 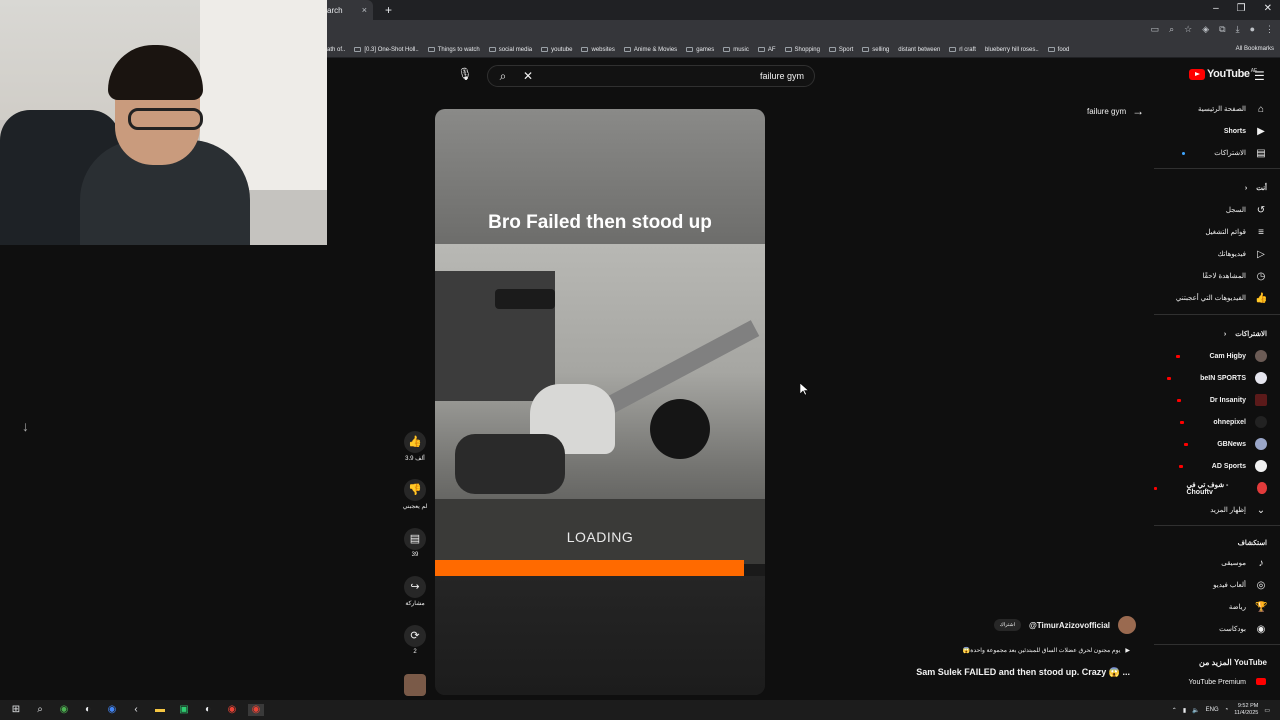 What do you see at coordinates (1241, 8) in the screenshot?
I see `maximize-icon: ❐` at bounding box center [1241, 8].